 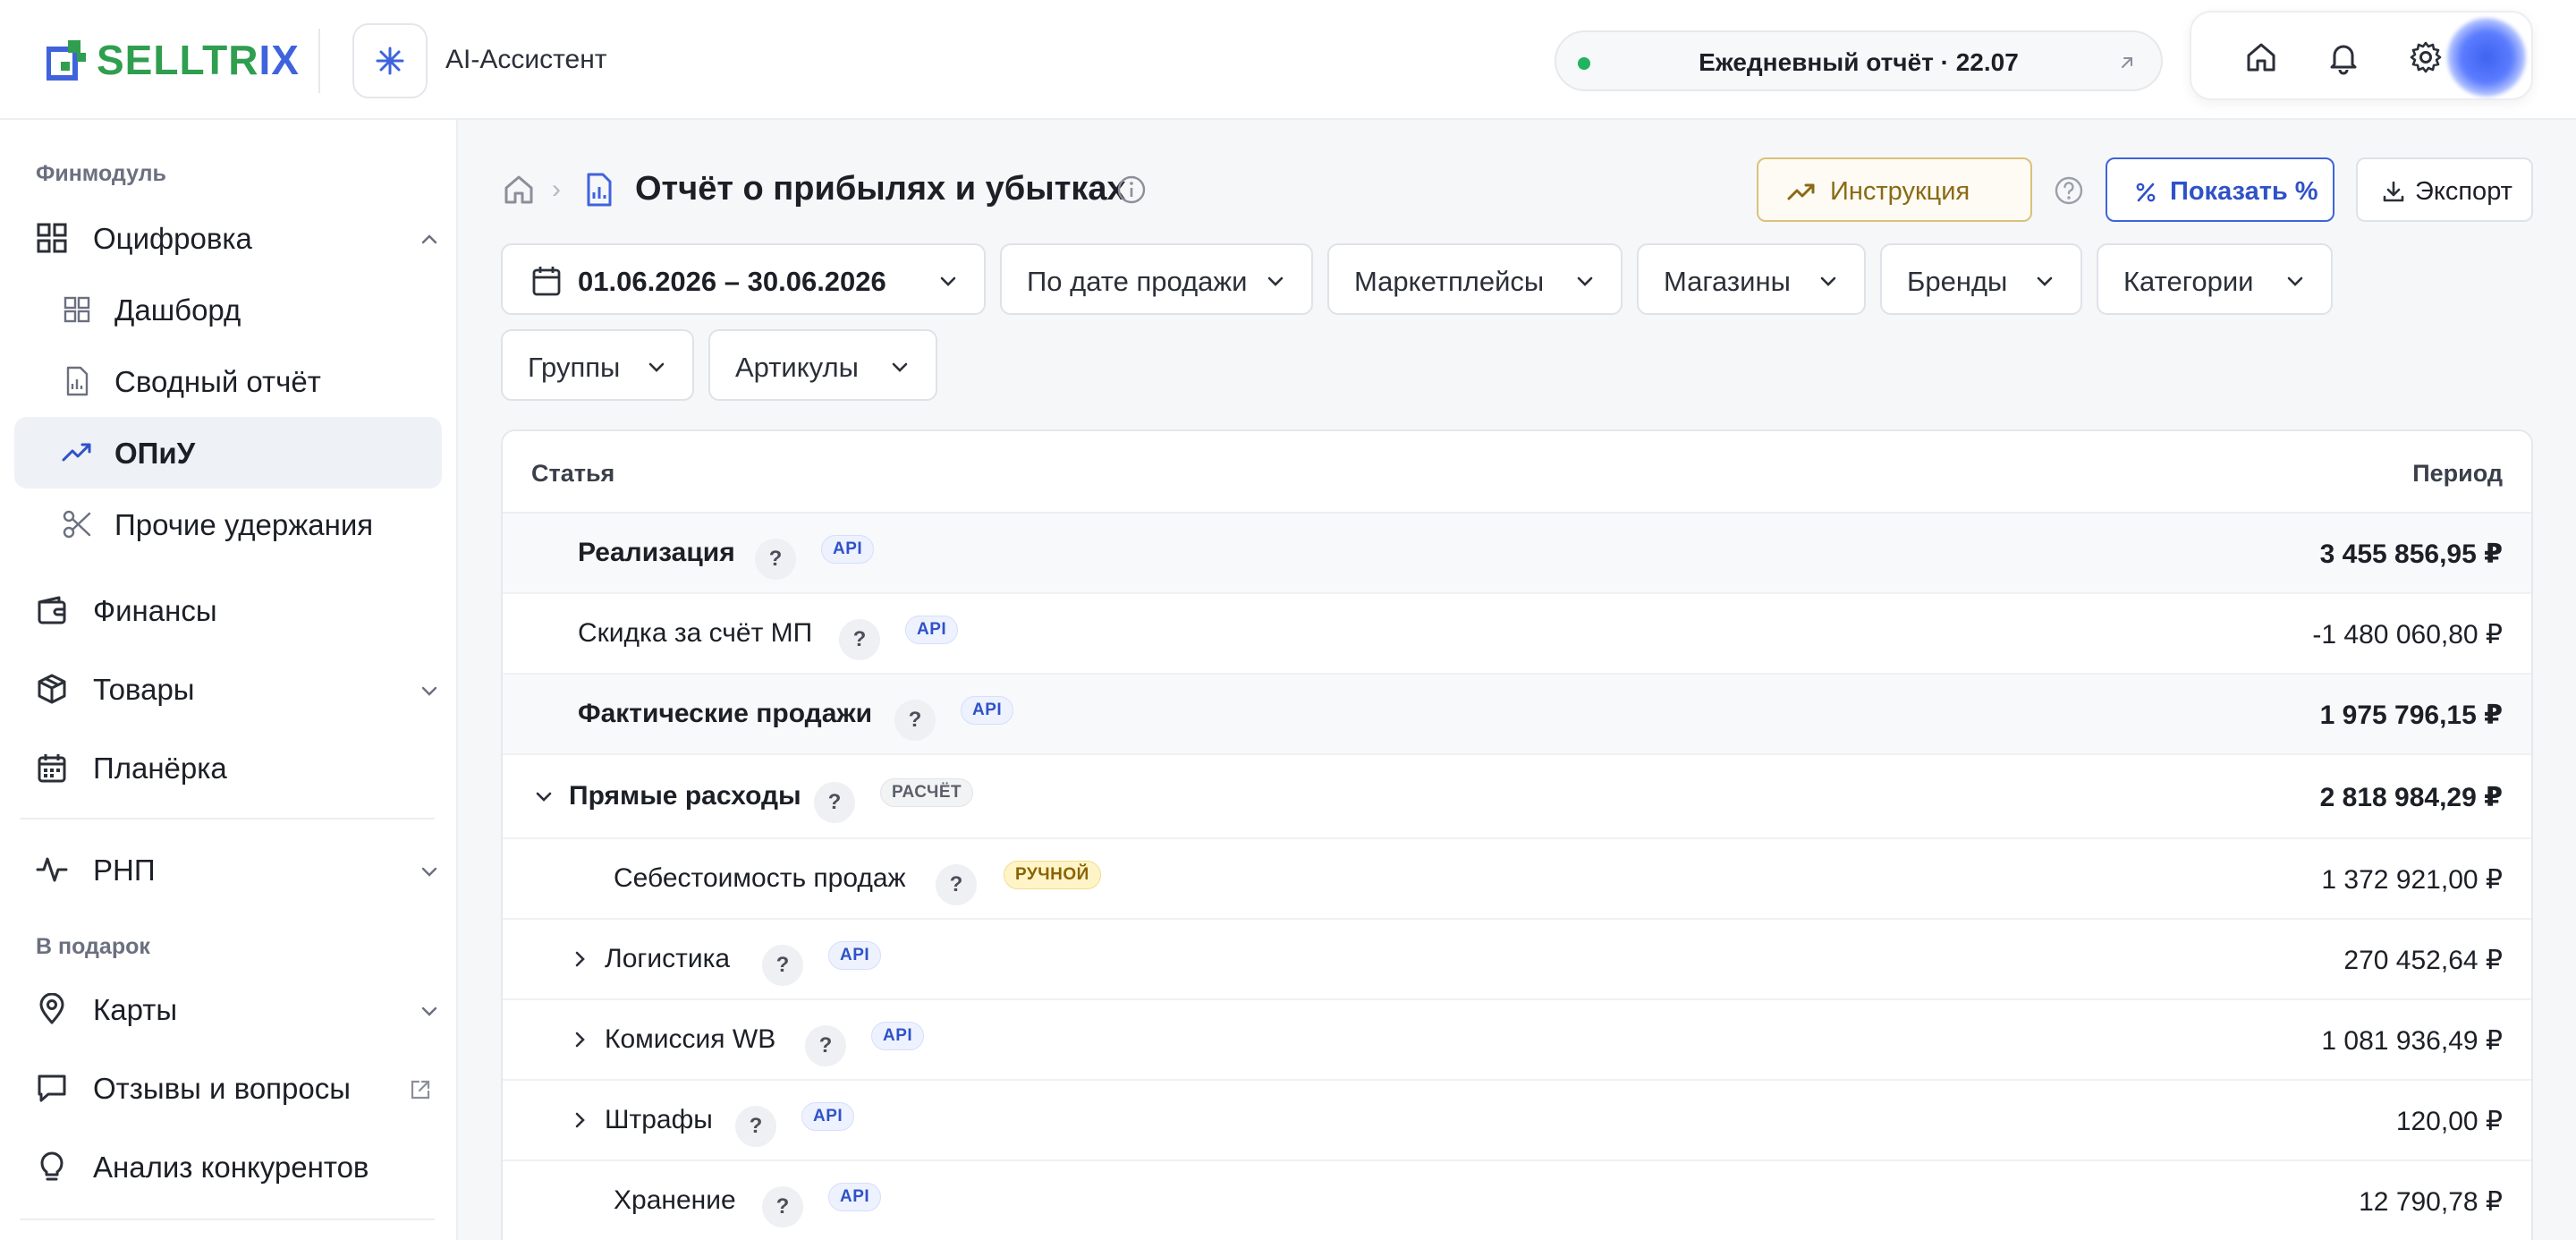 I want to click on daily-report-pill: Ежедневный отчёт · 22.07, so click(x=1859, y=61).